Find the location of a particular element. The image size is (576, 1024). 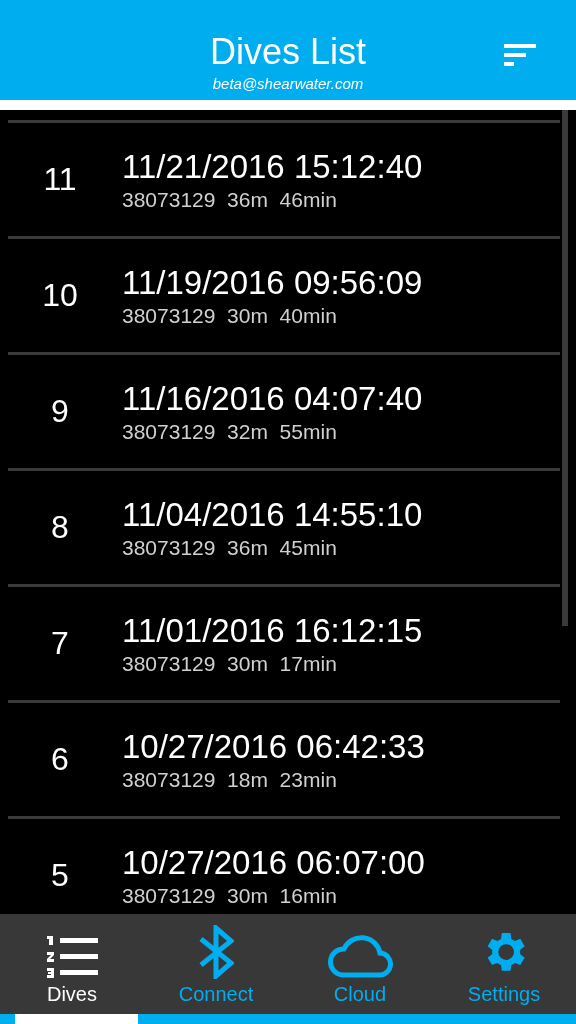

dive-details: 38073129 30m 17min is located at coordinates (230, 663).